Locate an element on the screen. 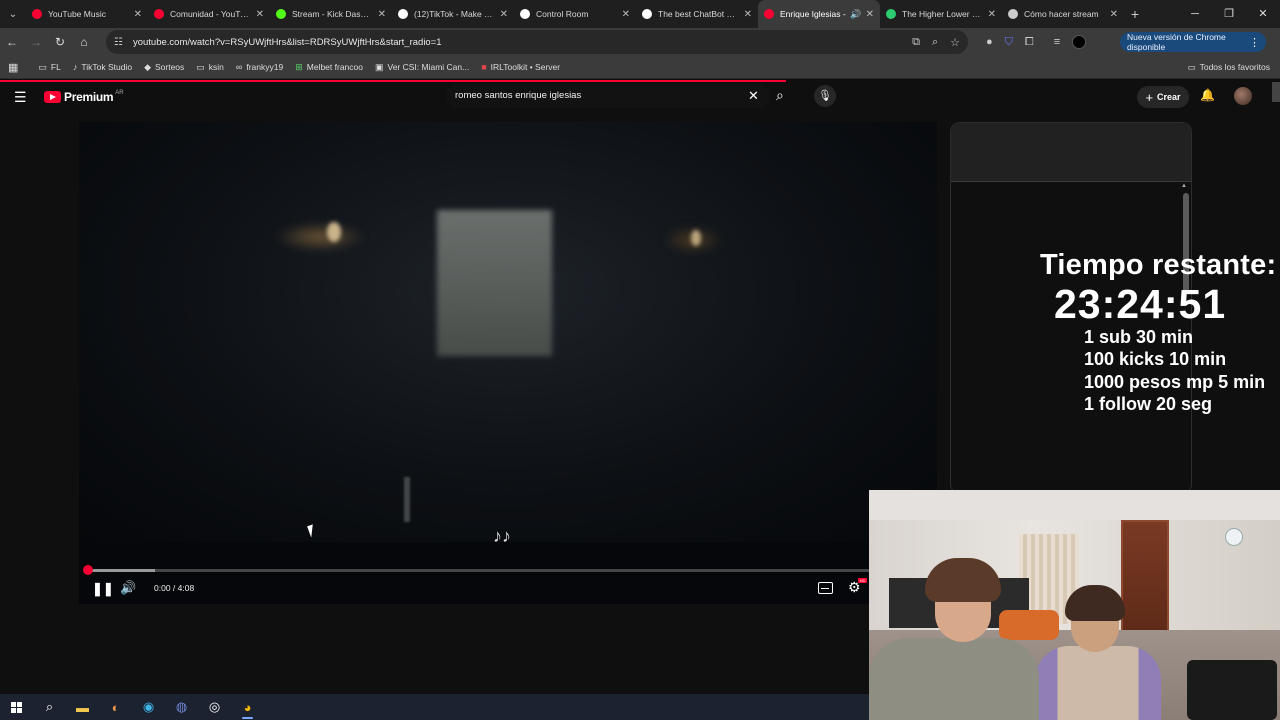 The image size is (1280, 720). browser-tab: The Higher Lower Game ✕ is located at coordinates (941, 14).